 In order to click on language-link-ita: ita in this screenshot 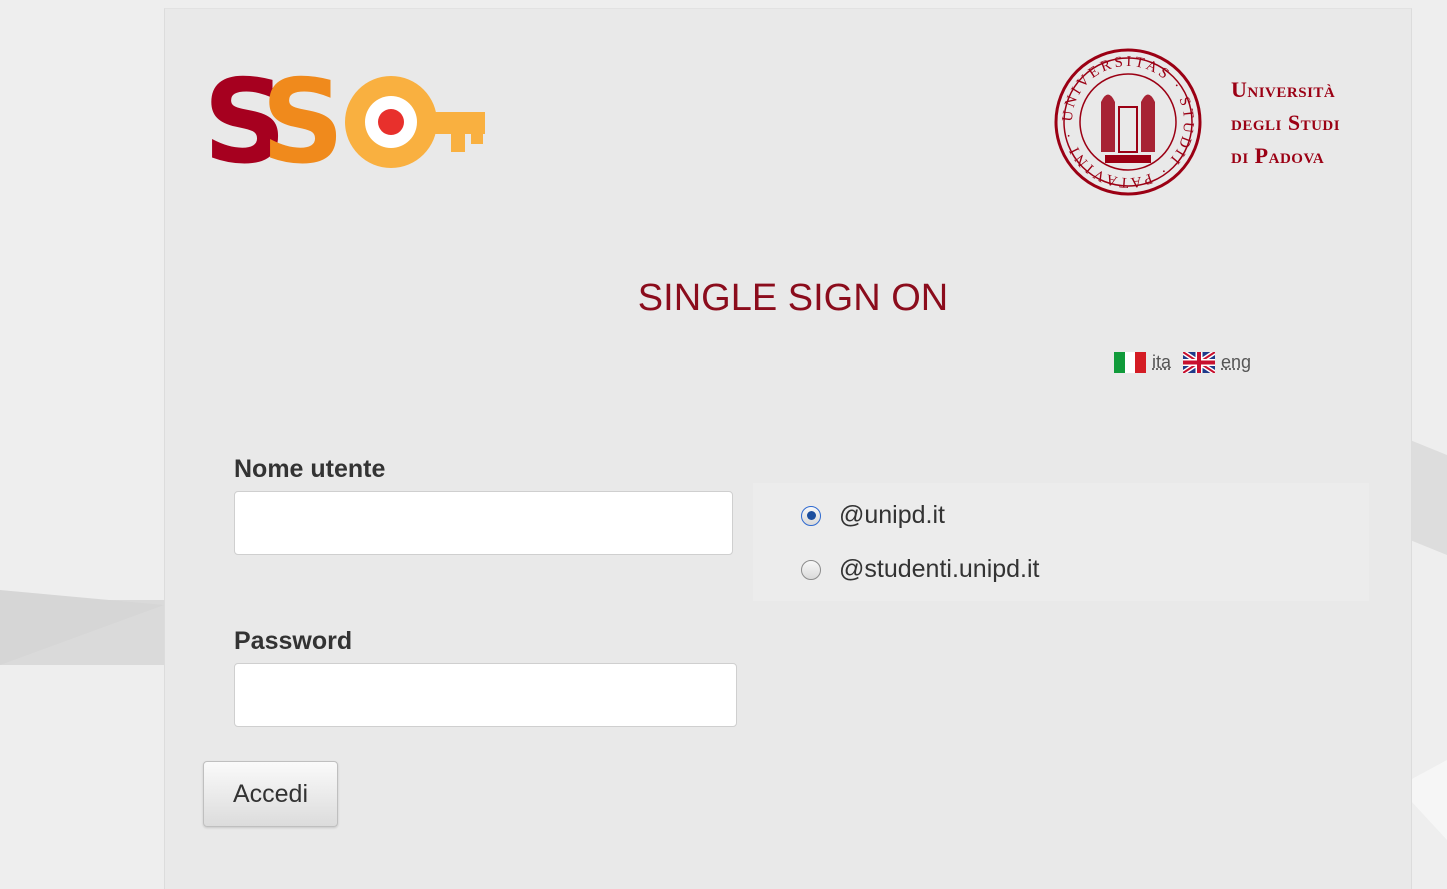, I will do `click(1161, 362)`.